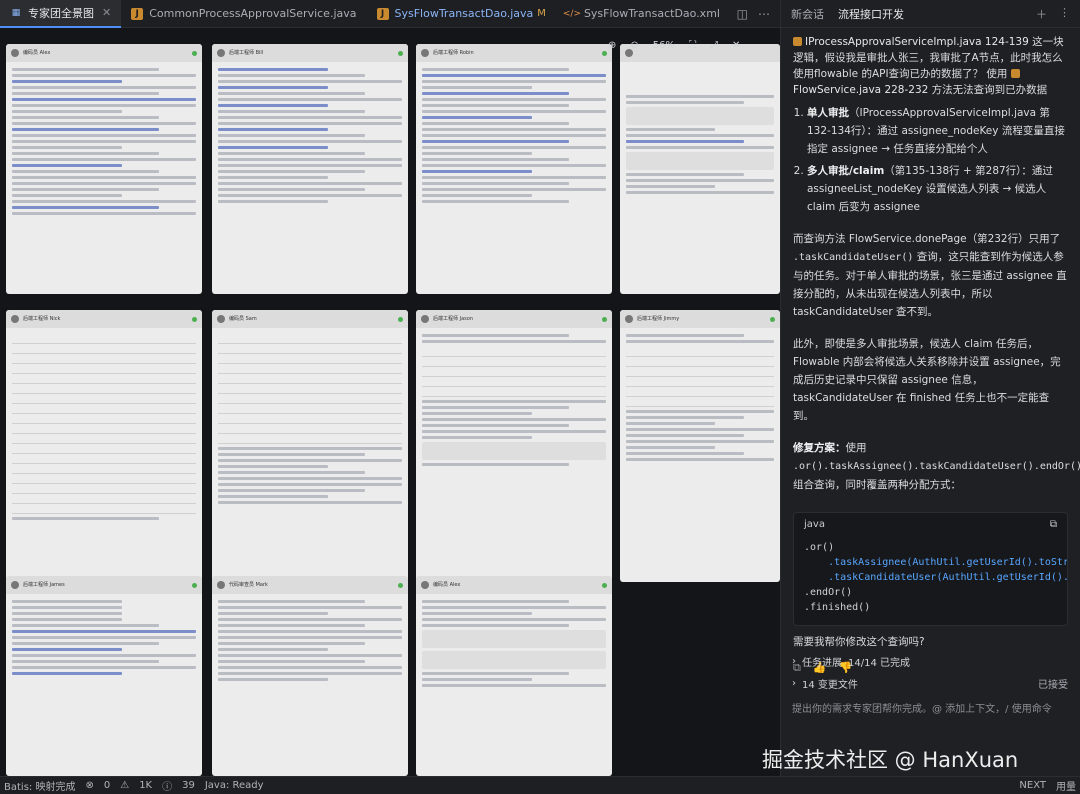 This screenshot has height=794, width=1080. What do you see at coordinates (989, 90) in the screenshot?
I see `message-text: 方法无法查询到已办数据` at bounding box center [989, 90].